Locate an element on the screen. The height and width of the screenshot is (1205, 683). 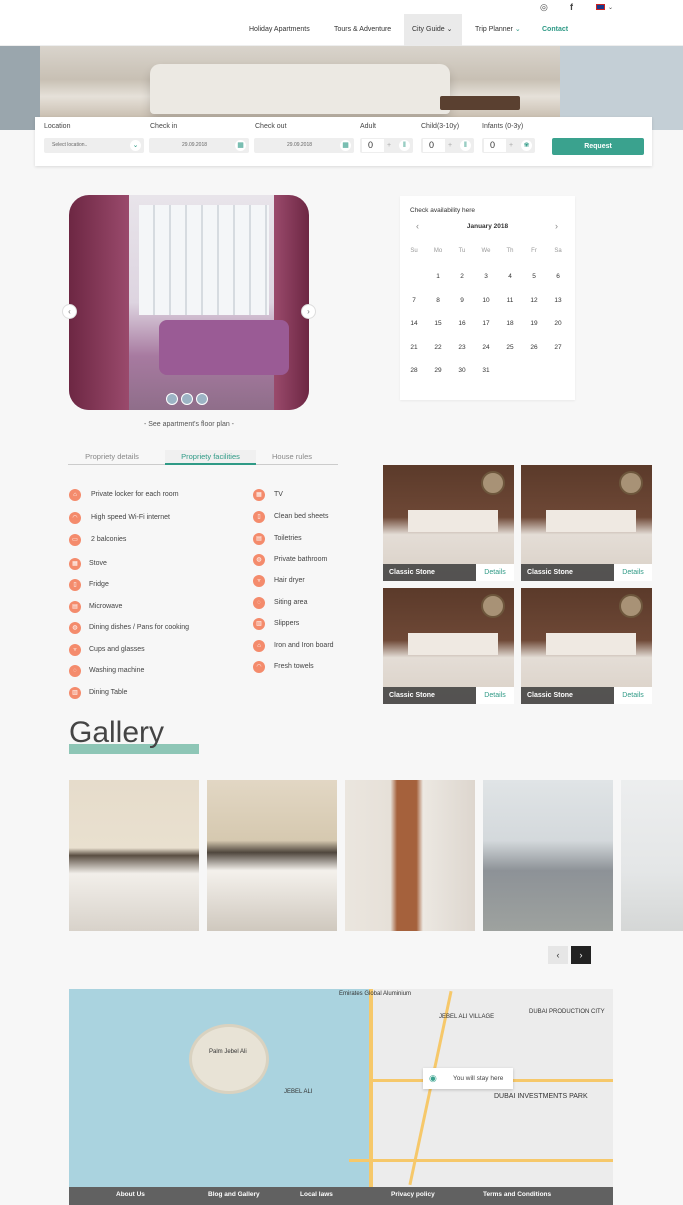
nav-city-guide: City Guide ⌄ is located at coordinates (433, 30).